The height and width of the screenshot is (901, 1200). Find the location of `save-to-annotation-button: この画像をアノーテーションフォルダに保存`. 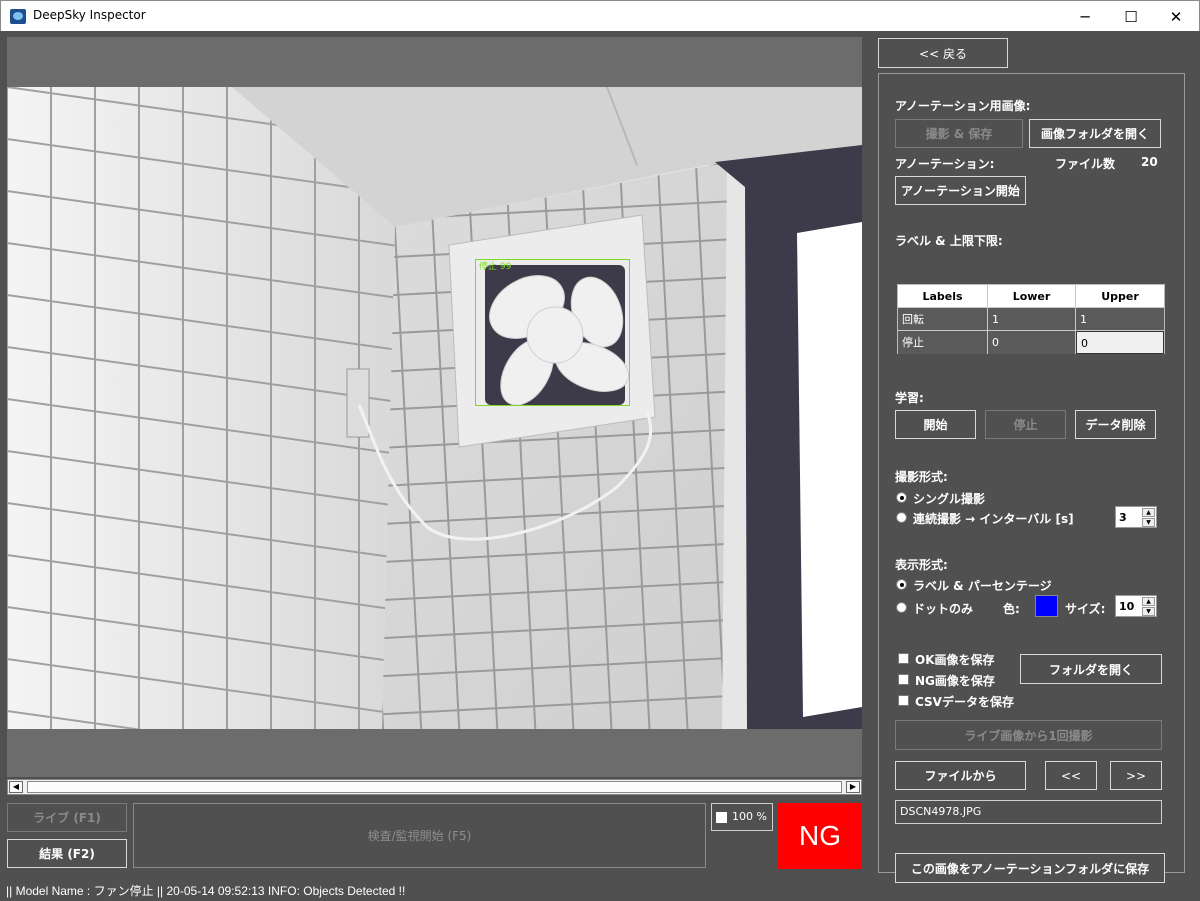

save-to-annotation-button: この画像をアノーテーションフォルダに保存 is located at coordinates (1030, 868).